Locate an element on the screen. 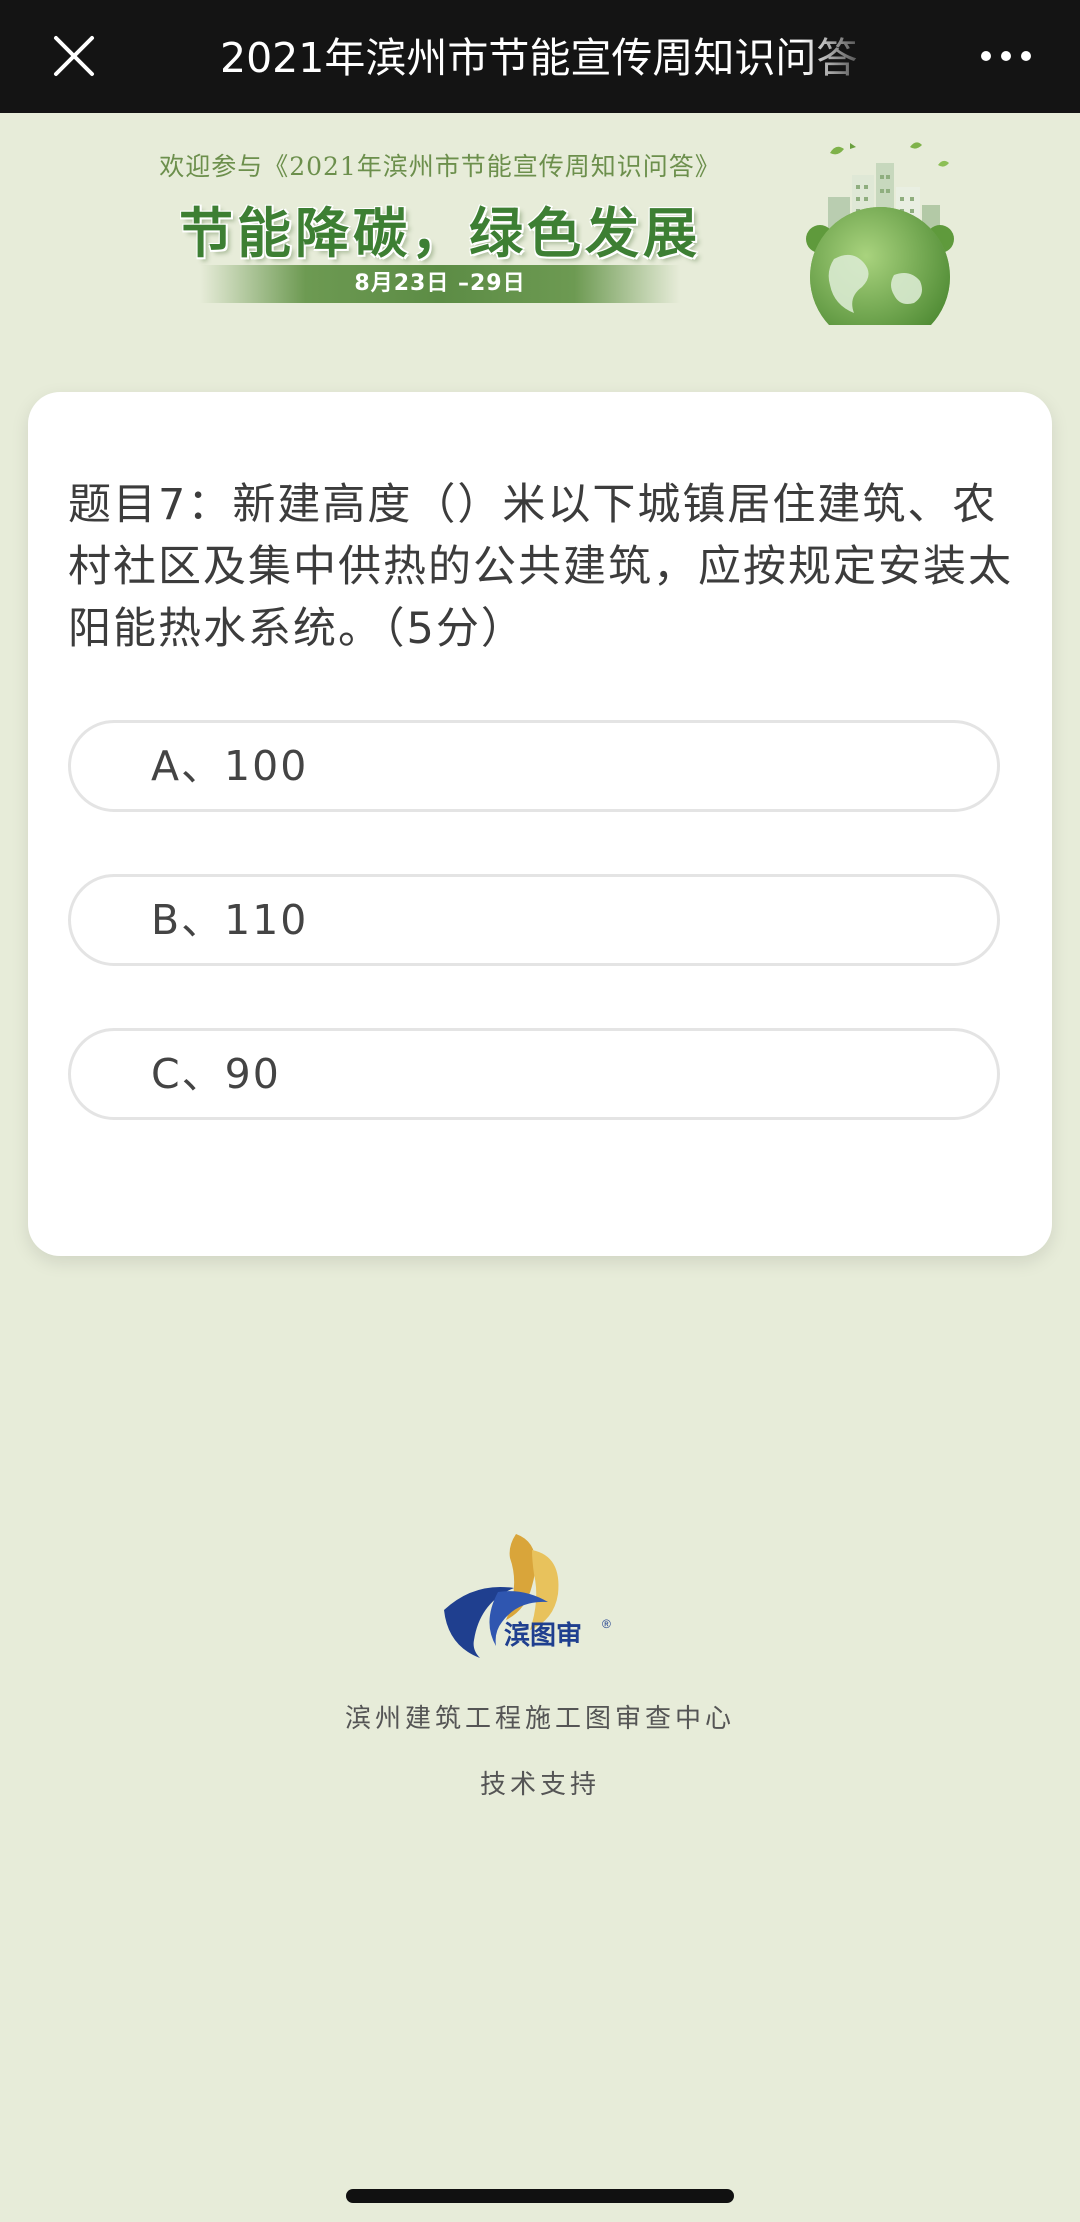 The image size is (1080, 2222). option-b-button: B、110 is located at coordinates (534, 920).